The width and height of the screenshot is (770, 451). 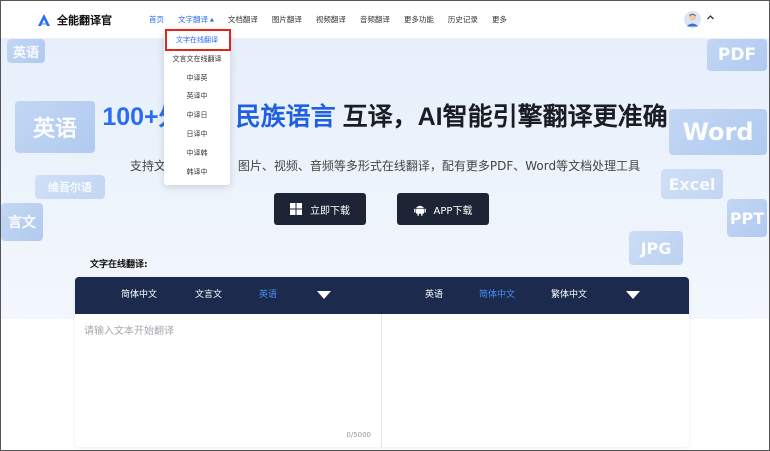 I want to click on hero-subtitle: 支持文字 图片、视频、音频等多形式在线翻译，配有更多PDF、Word等文档处理工具, so click(x=385, y=165).